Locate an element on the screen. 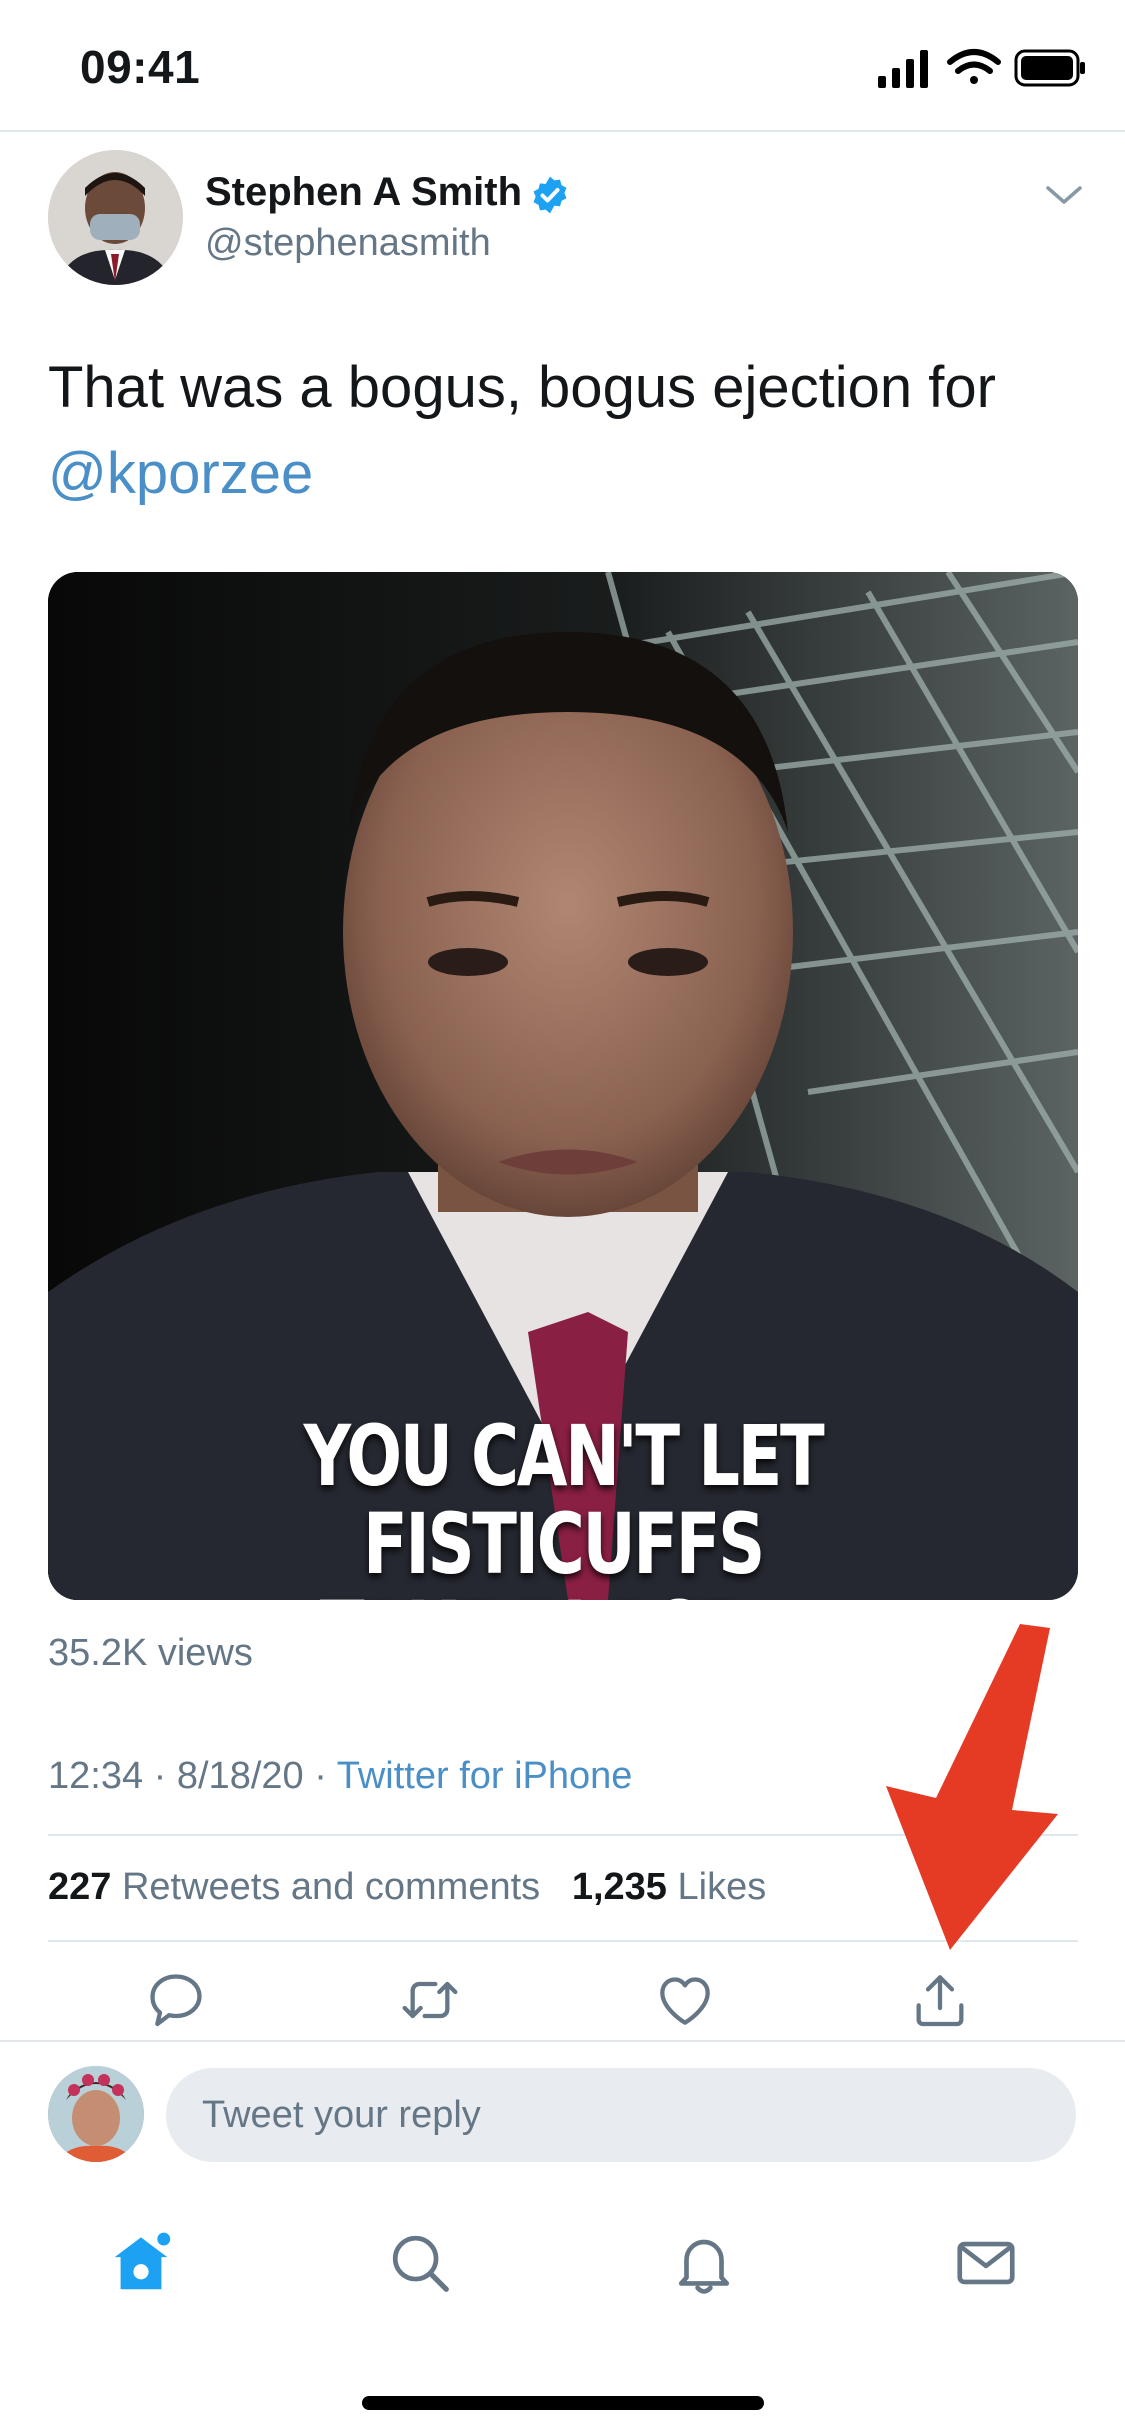 This screenshot has height=2436, width=1125. verified-badge-icon is located at coordinates (550, 195).